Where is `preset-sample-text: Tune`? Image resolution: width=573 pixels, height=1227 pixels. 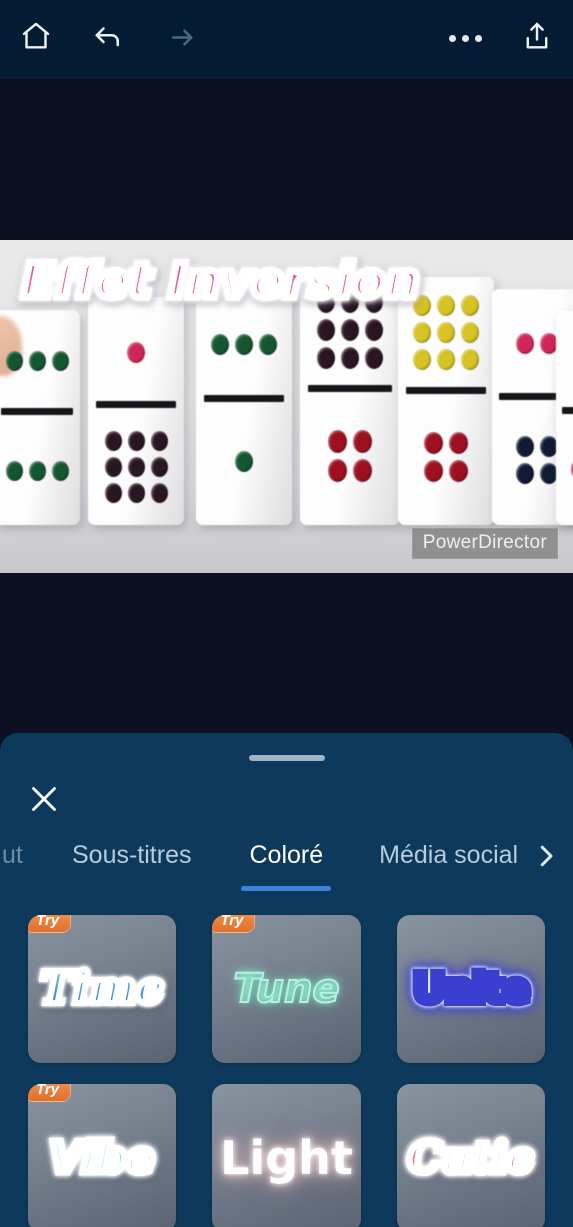 preset-sample-text: Tune is located at coordinates (286, 989).